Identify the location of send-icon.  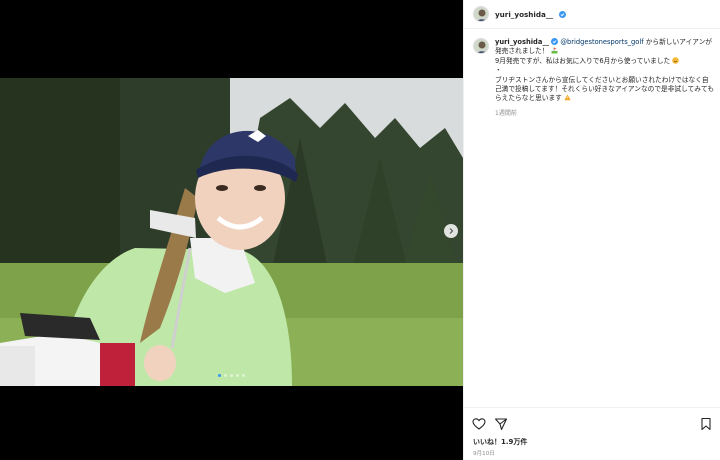
(501, 424).